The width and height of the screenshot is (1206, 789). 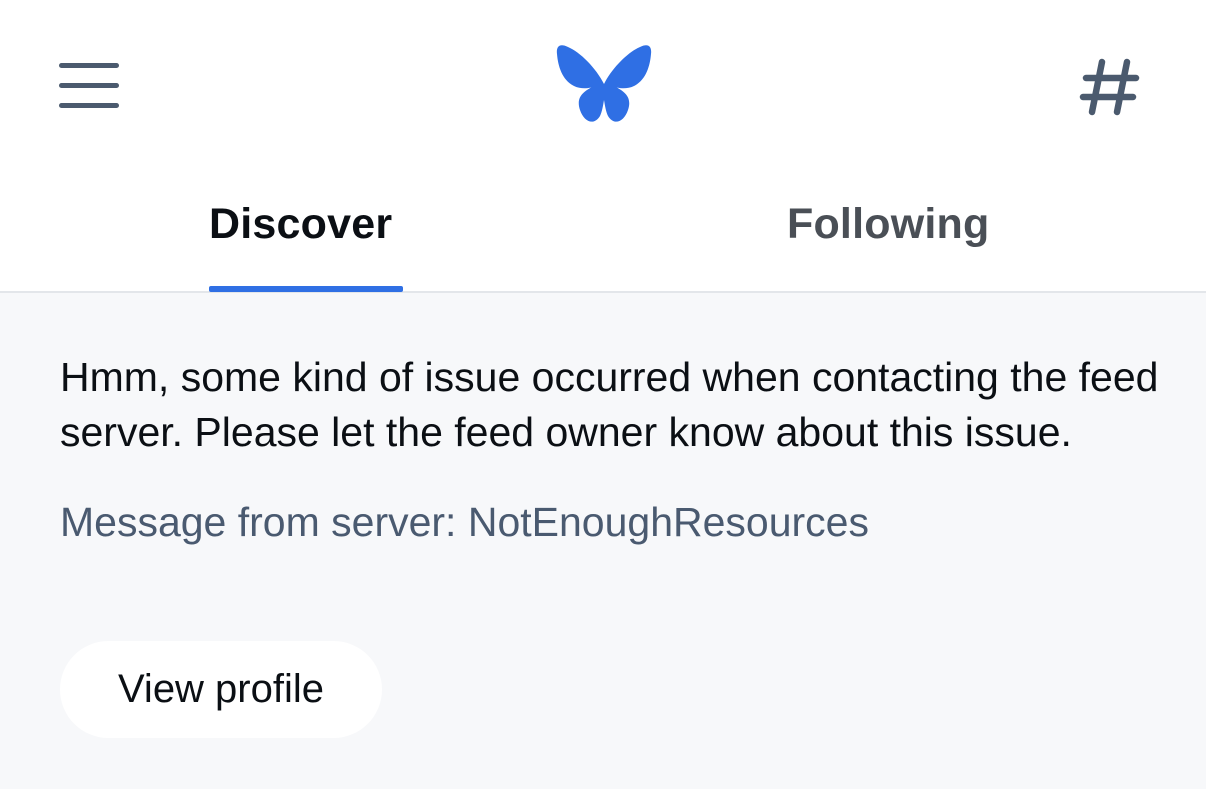 I want to click on active-tab-indicator, so click(x=306, y=289).